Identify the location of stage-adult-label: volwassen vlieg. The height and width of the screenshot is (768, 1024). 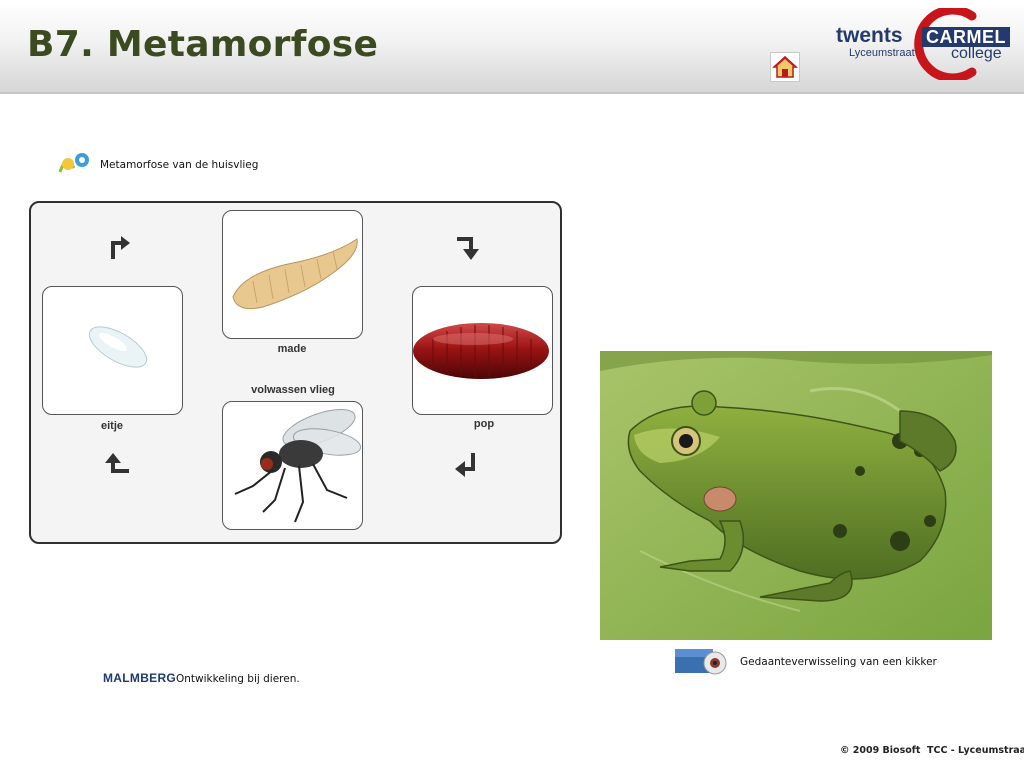
(293, 390).